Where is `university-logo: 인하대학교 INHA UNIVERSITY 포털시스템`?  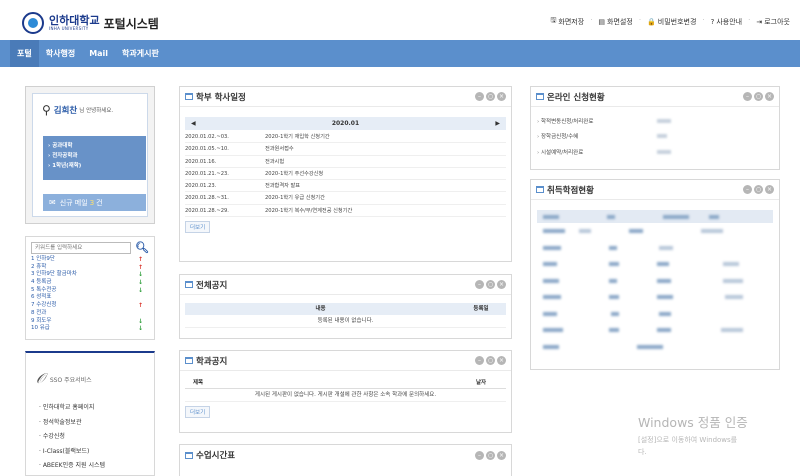
university-logo: 인하대학교 INHA UNIVERSITY 포털시스템 is located at coordinates (90, 23).